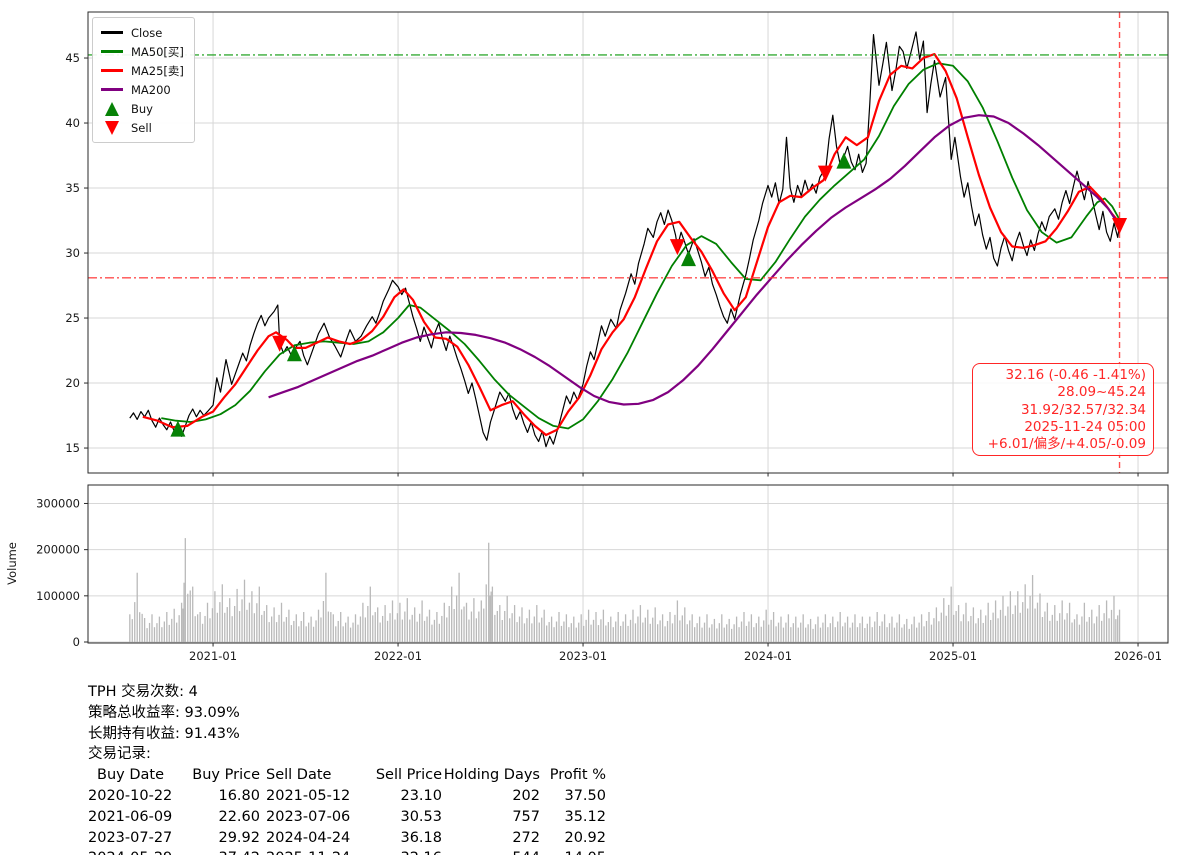 This screenshot has height=855, width=1180. What do you see at coordinates (119, 754) in the screenshot?
I see `trade-records-title: 交易记录:` at bounding box center [119, 754].